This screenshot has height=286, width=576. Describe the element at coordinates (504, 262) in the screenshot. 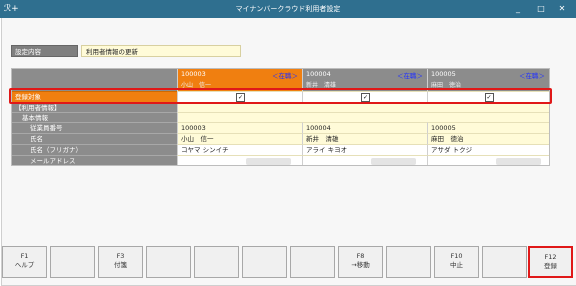

I see `f11-button` at that location.